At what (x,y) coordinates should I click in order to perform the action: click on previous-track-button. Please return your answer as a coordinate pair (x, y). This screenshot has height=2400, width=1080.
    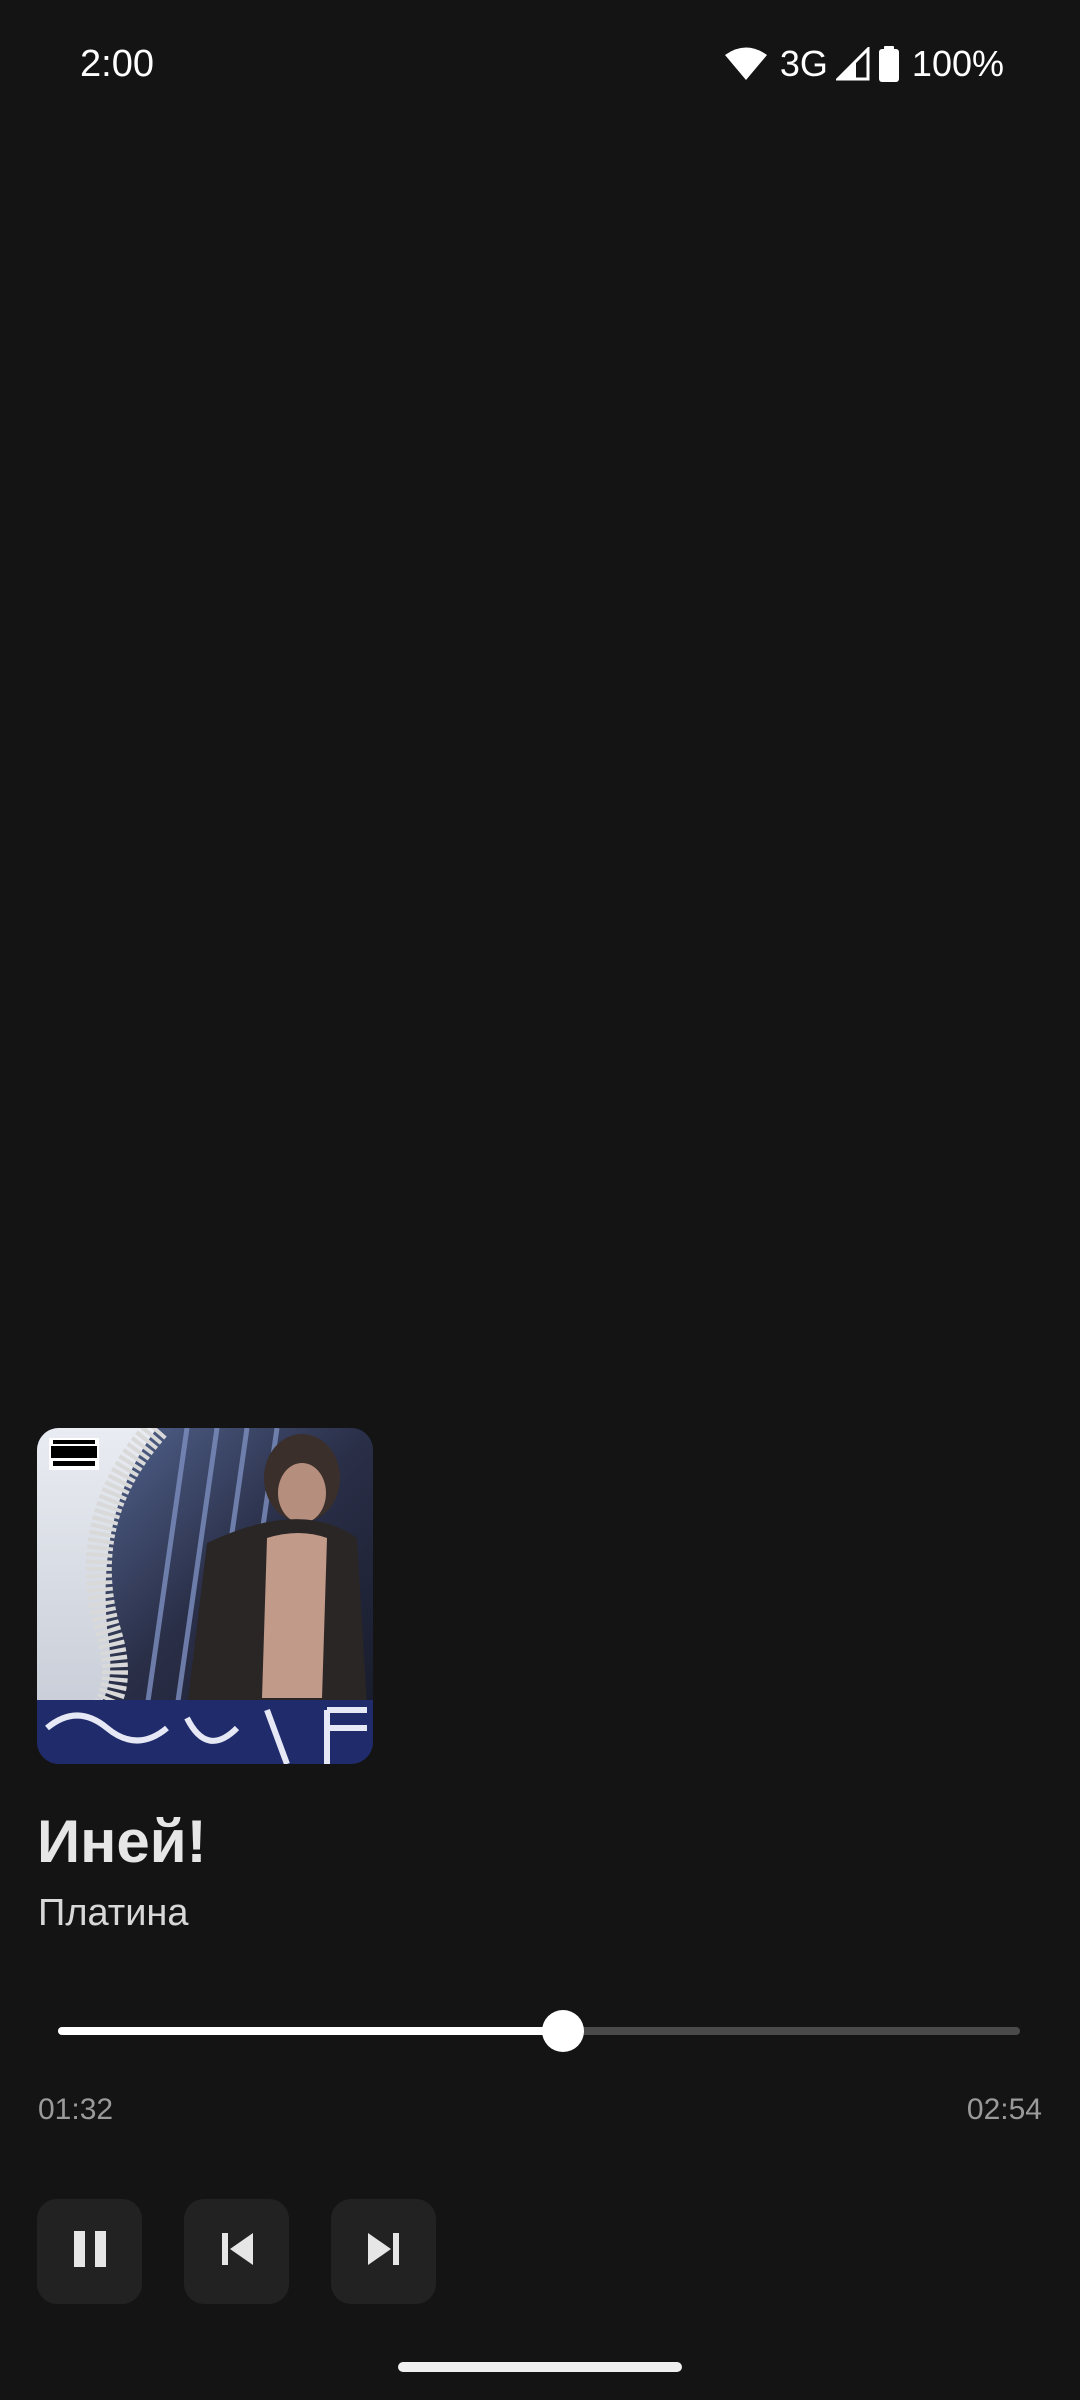
    Looking at the image, I should click on (236, 2251).